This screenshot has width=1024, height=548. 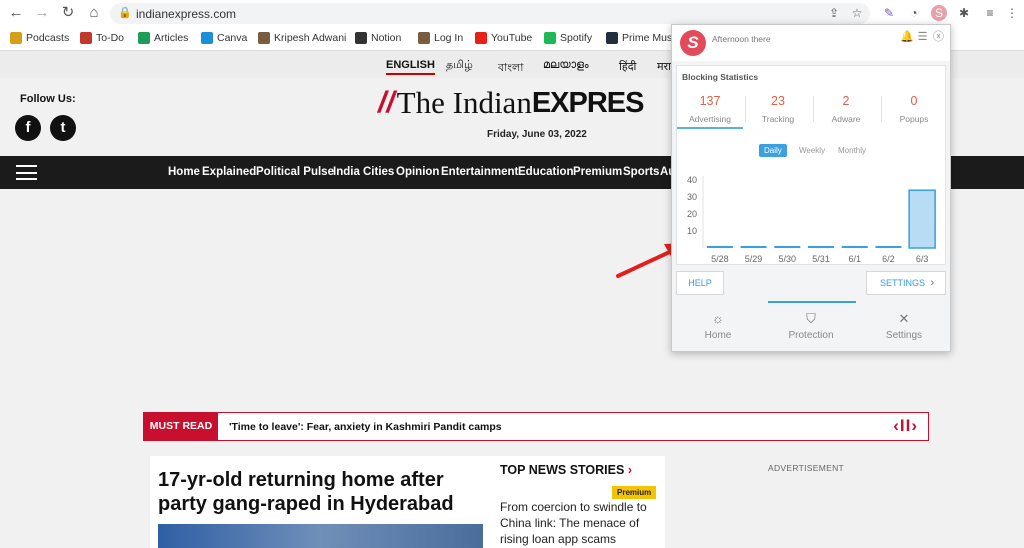 I want to click on lang-hindi: हिंदी, so click(x=627, y=66).